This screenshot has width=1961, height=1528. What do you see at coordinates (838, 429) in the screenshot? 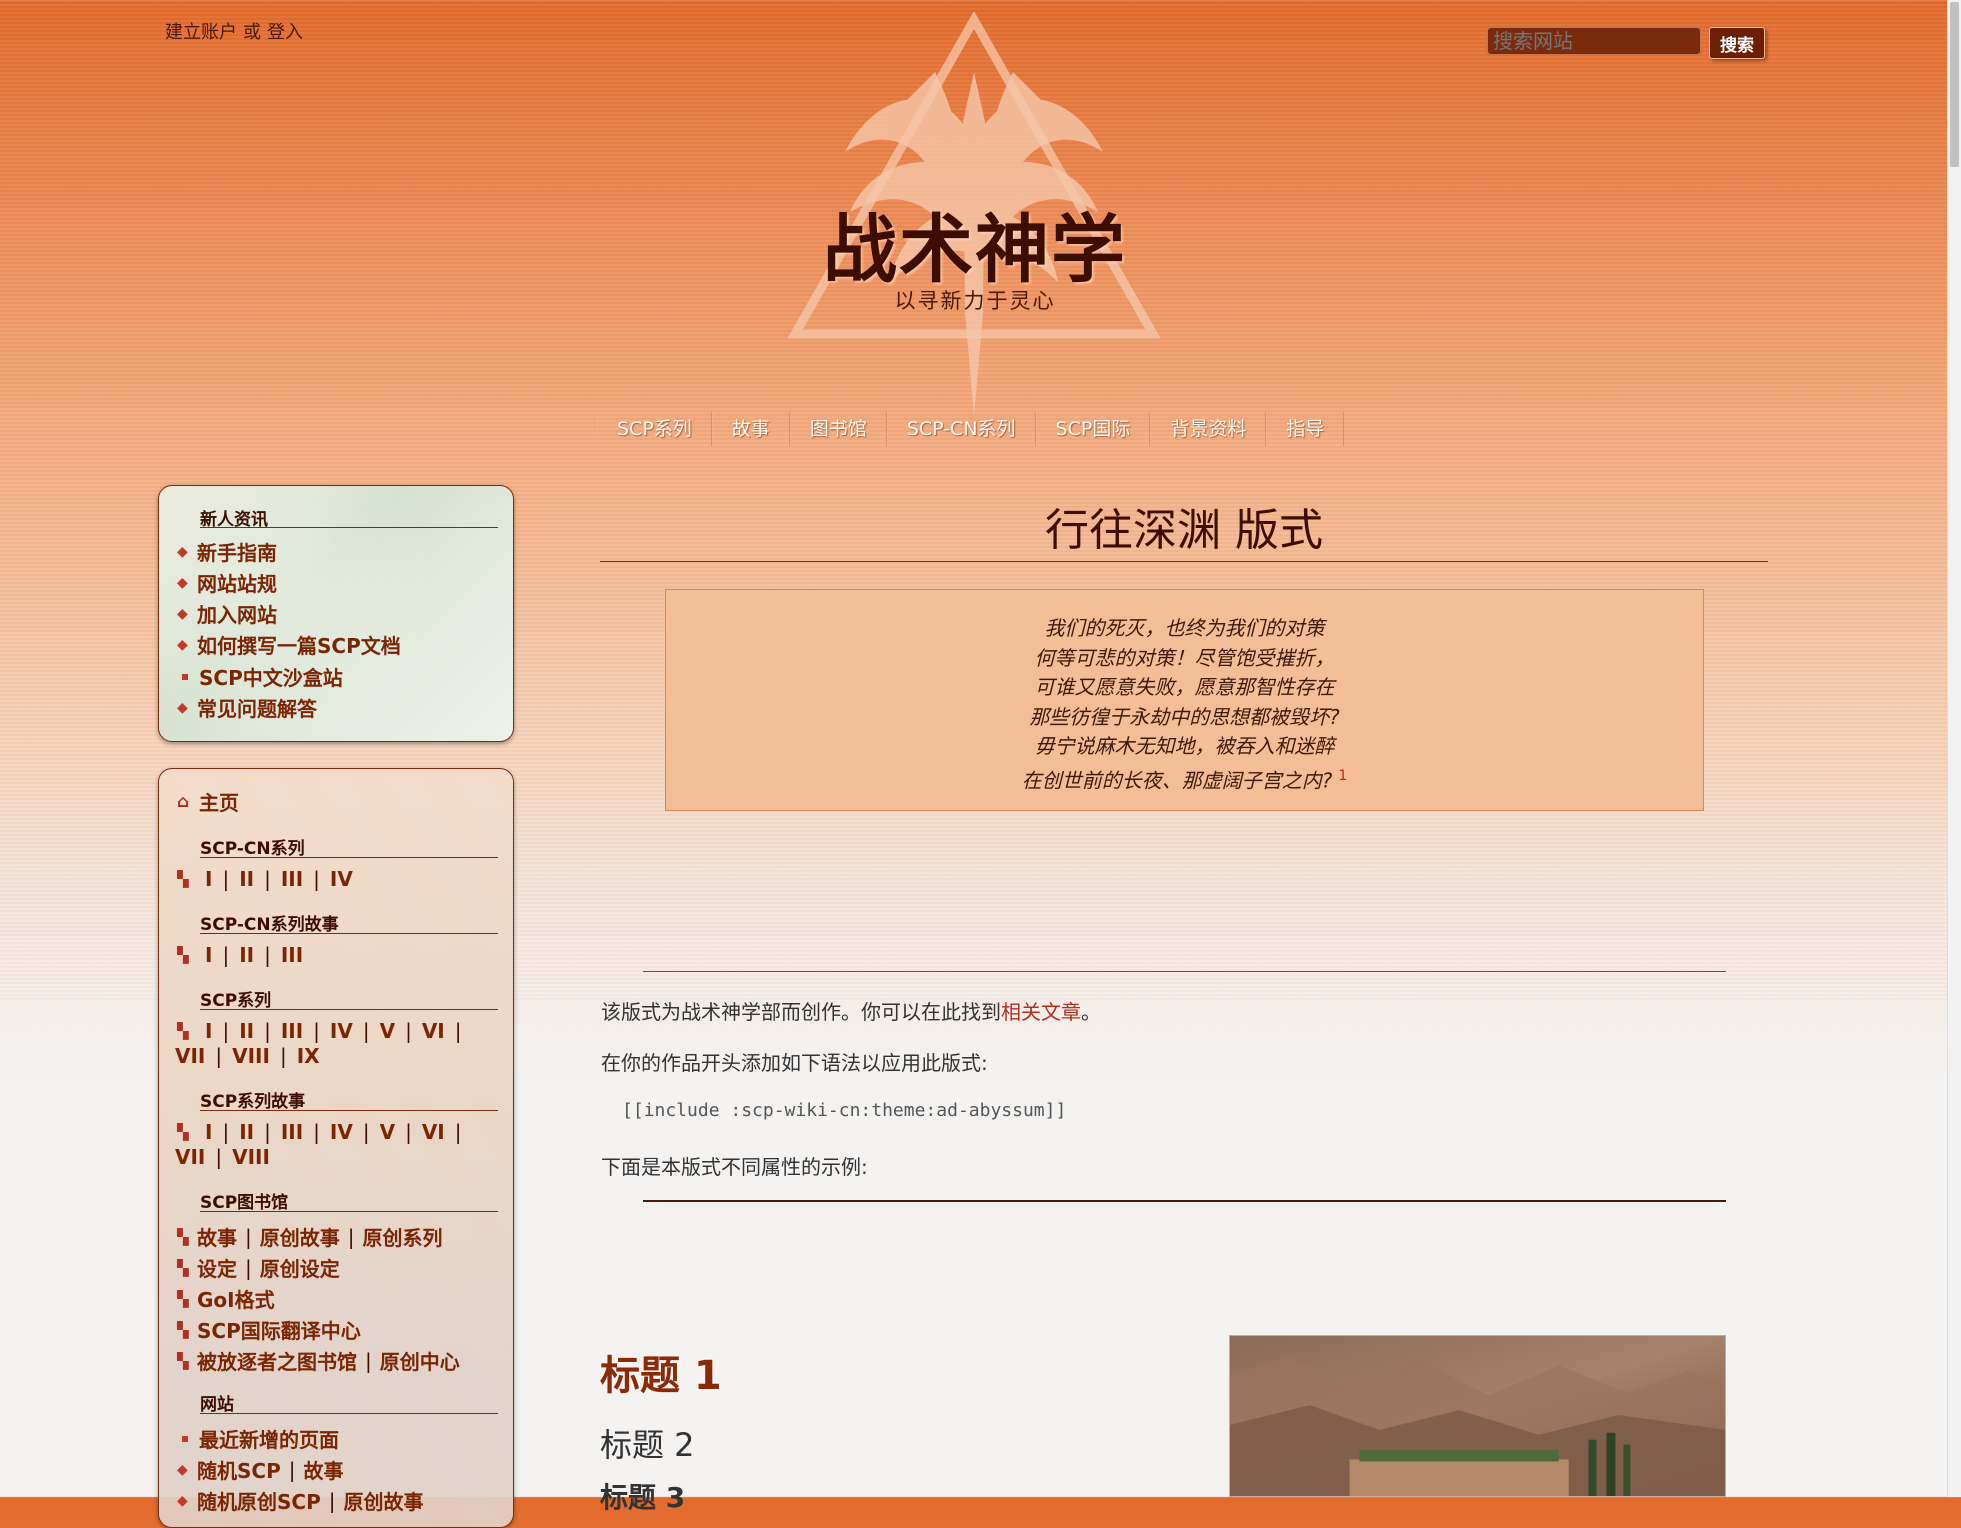
I see `nav-item-library: 图书馆` at bounding box center [838, 429].